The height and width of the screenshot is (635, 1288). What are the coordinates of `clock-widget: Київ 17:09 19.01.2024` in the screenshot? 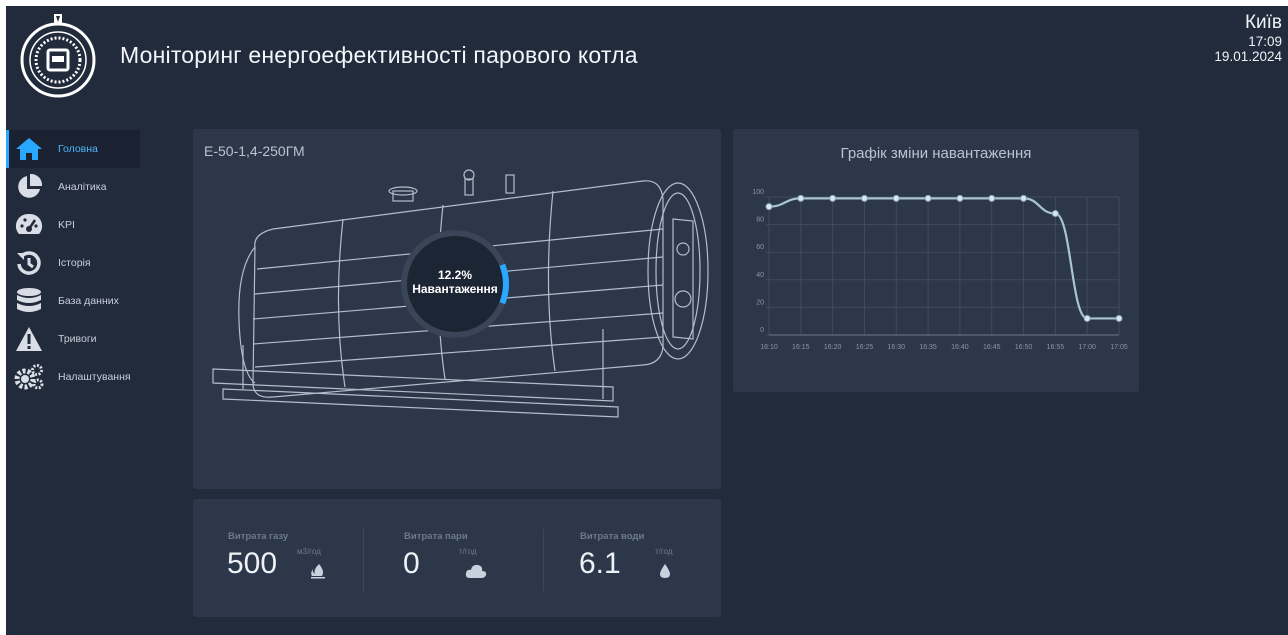 It's located at (1248, 38).